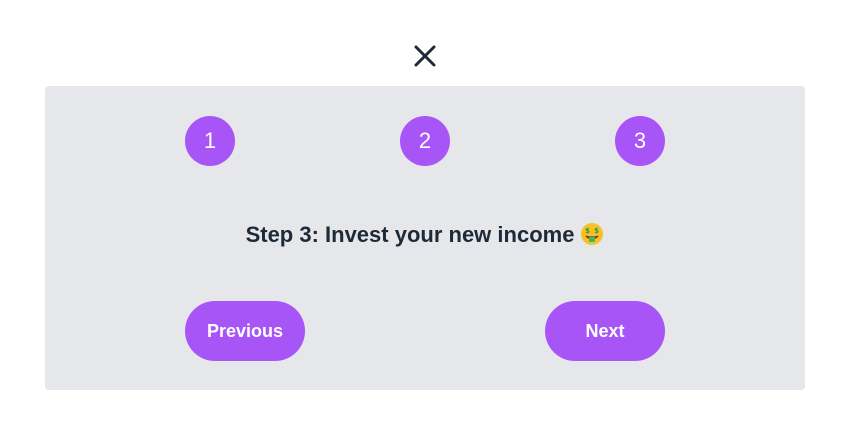 Image resolution: width=864 pixels, height=436 pixels. What do you see at coordinates (245, 331) in the screenshot?
I see `previous-button: Previous` at bounding box center [245, 331].